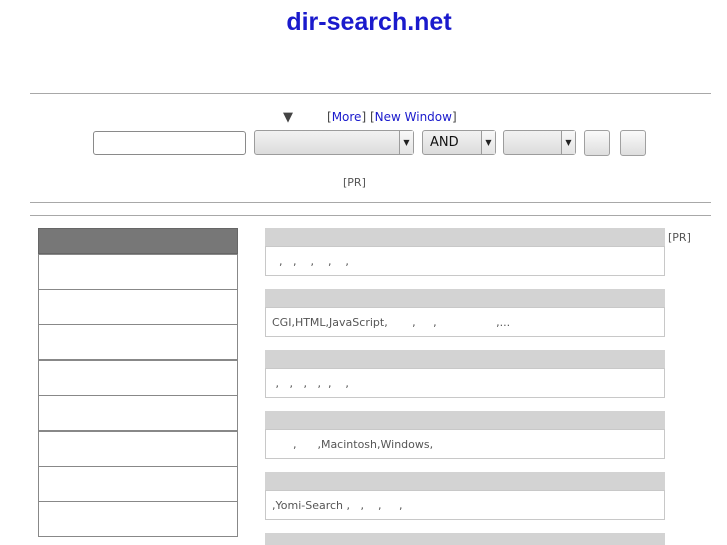  I want to click on category-description: , , , , , ,, so click(465, 383).